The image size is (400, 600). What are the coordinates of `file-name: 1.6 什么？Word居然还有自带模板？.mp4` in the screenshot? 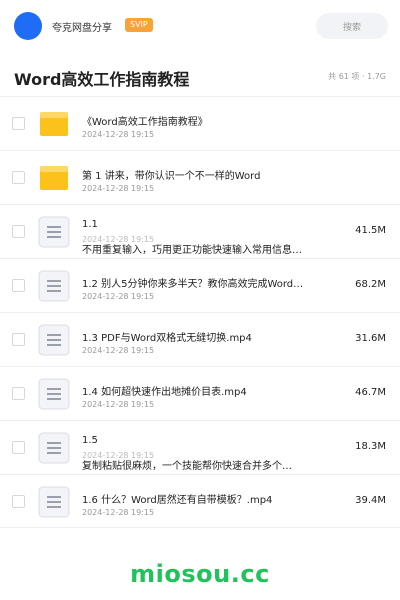 It's located at (177, 500).